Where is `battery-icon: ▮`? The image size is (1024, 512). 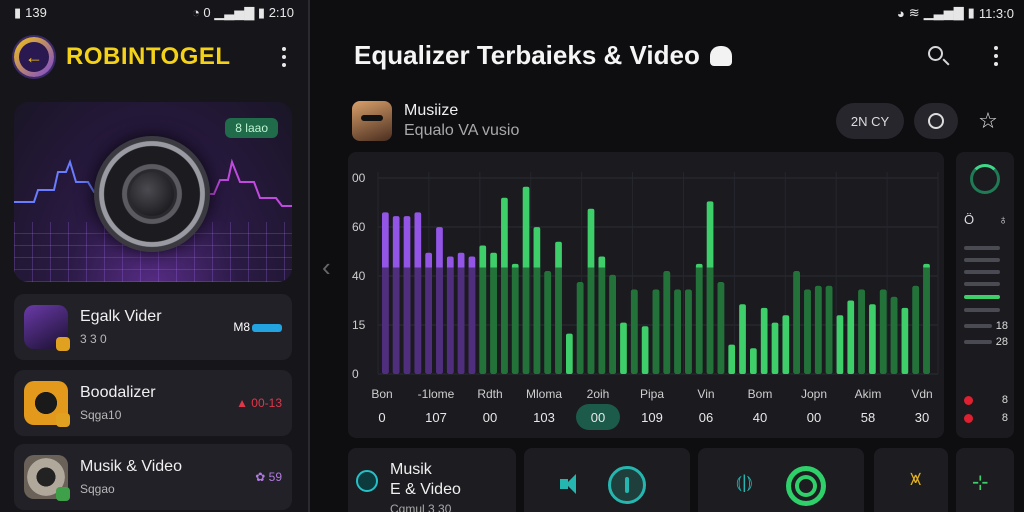 battery-icon: ▮ is located at coordinates (971, 12).